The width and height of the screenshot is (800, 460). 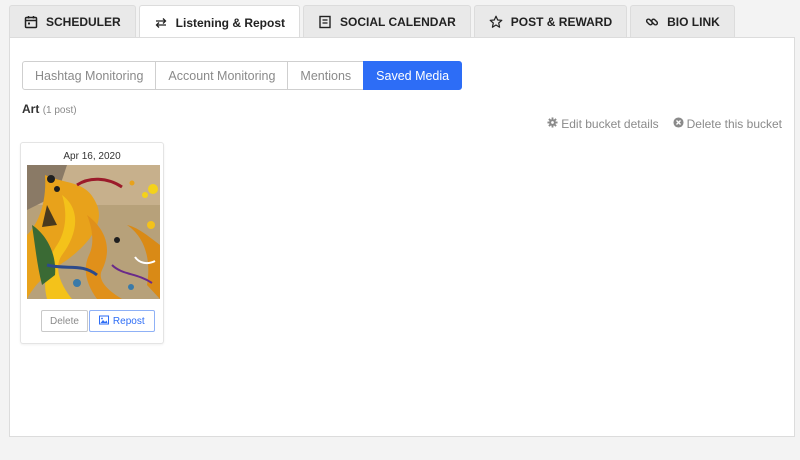 What do you see at coordinates (103, 321) in the screenshot?
I see `image-icon` at bounding box center [103, 321].